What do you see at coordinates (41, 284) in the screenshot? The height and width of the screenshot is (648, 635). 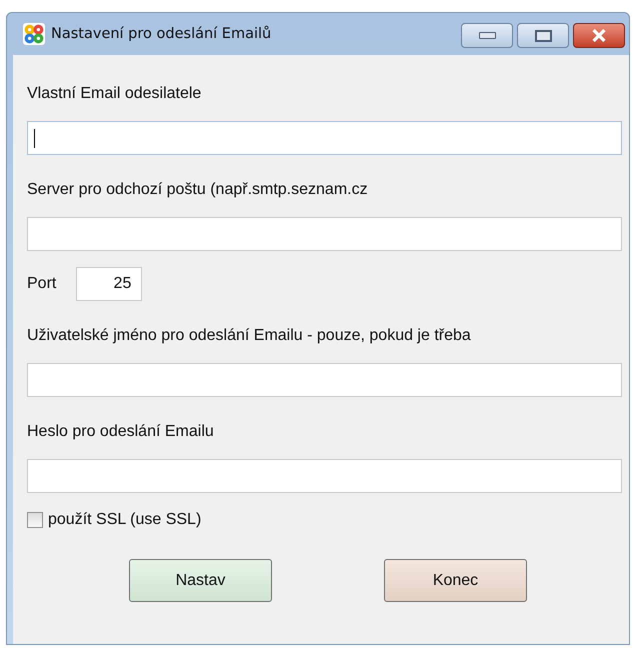 I see `port-label: Port` at bounding box center [41, 284].